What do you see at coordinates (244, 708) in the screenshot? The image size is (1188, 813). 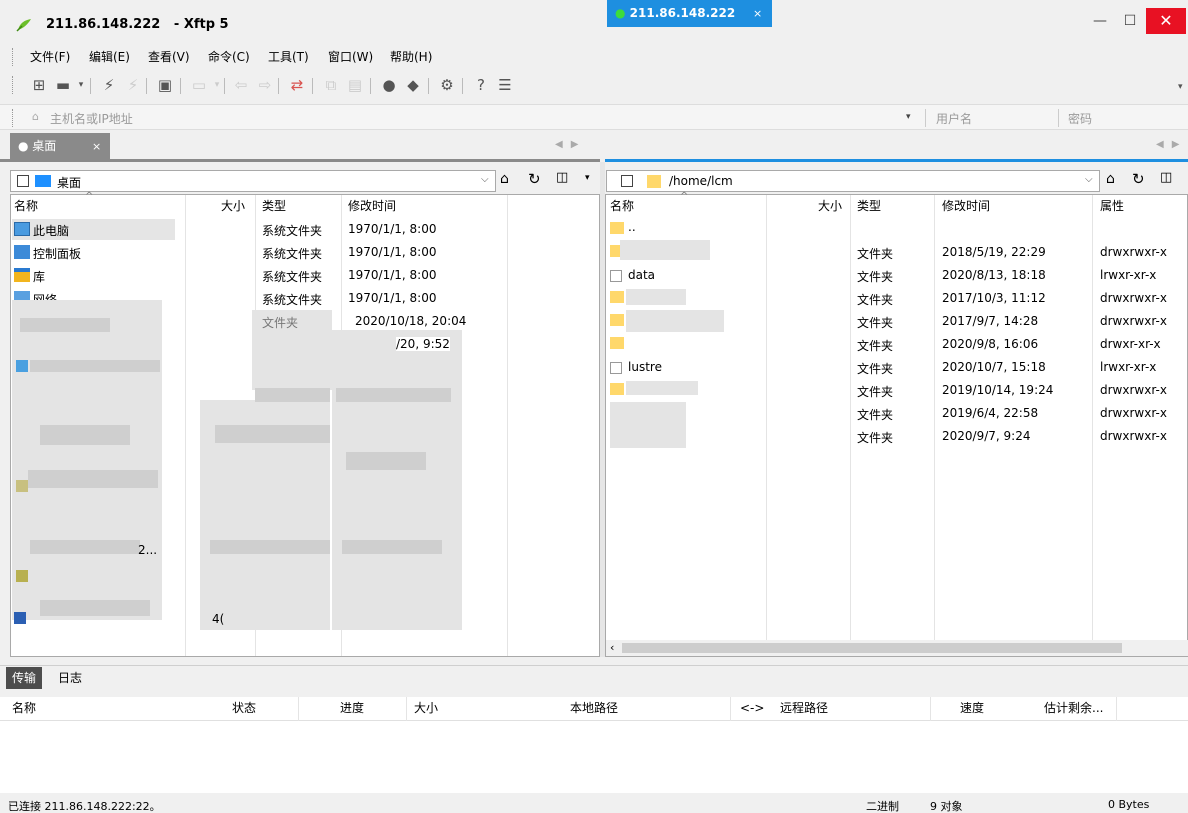 I see `transfer-col-status: 状态` at bounding box center [244, 708].